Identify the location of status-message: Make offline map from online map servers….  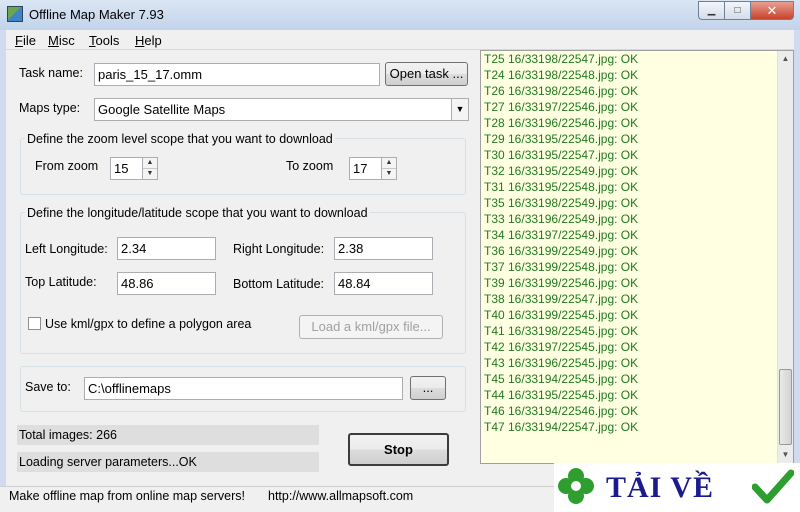
(127, 496).